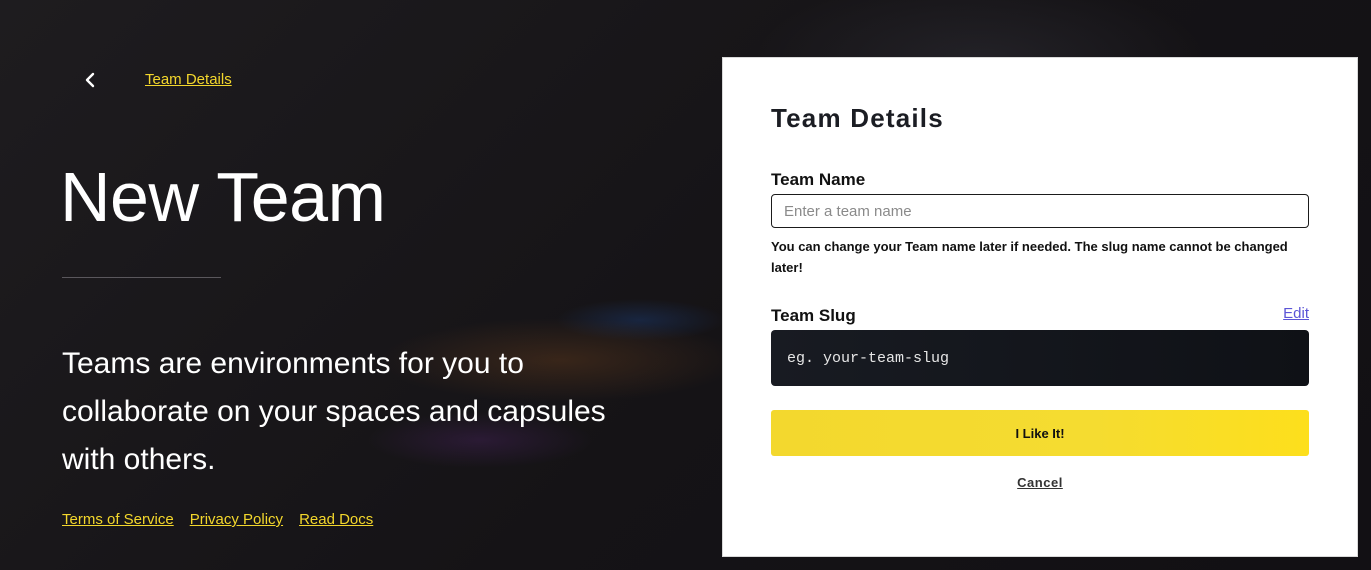  Describe the element at coordinates (223, 197) in the screenshot. I see `page-title: New Team` at that location.